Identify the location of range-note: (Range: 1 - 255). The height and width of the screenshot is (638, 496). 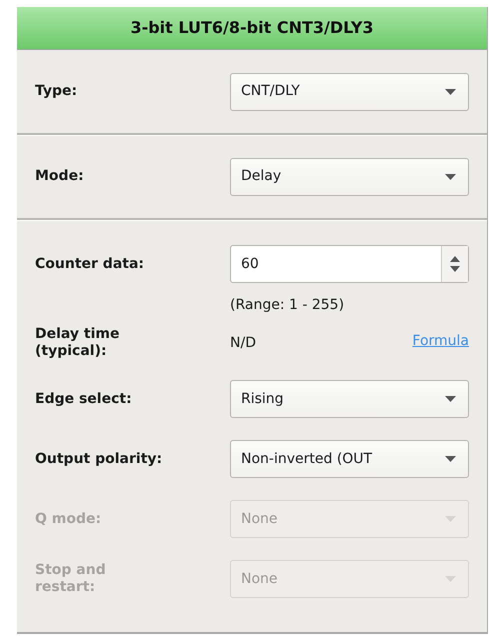
(287, 305).